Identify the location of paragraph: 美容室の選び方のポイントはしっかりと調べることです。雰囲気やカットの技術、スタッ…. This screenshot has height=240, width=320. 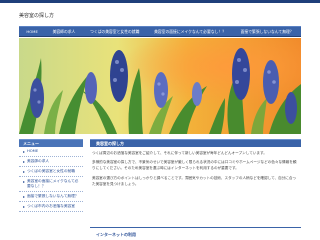
(194, 180).